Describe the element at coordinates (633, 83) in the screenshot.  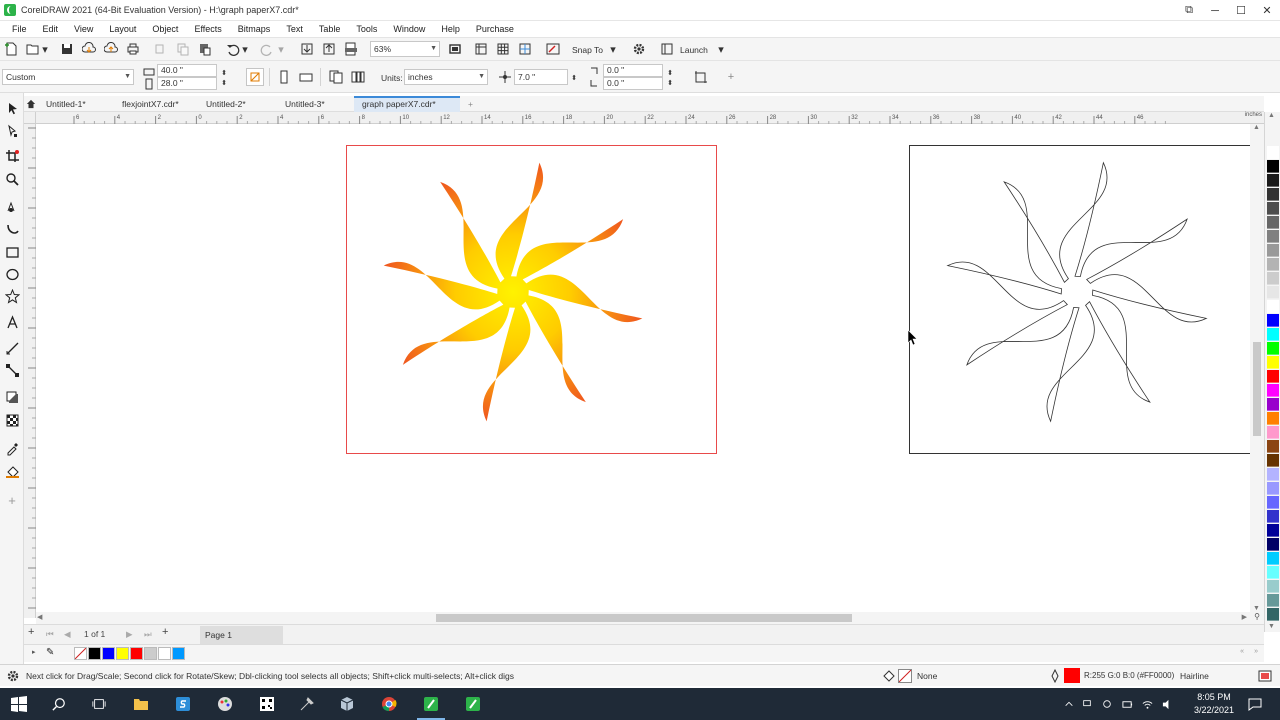
I see `duplicate-y-field: 0.0 "` at that location.